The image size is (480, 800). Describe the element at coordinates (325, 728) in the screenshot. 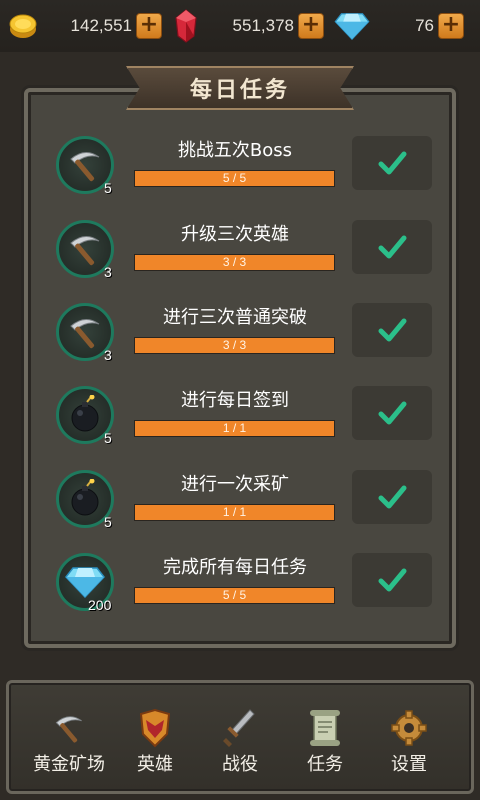

I see `scroll-icon` at that location.